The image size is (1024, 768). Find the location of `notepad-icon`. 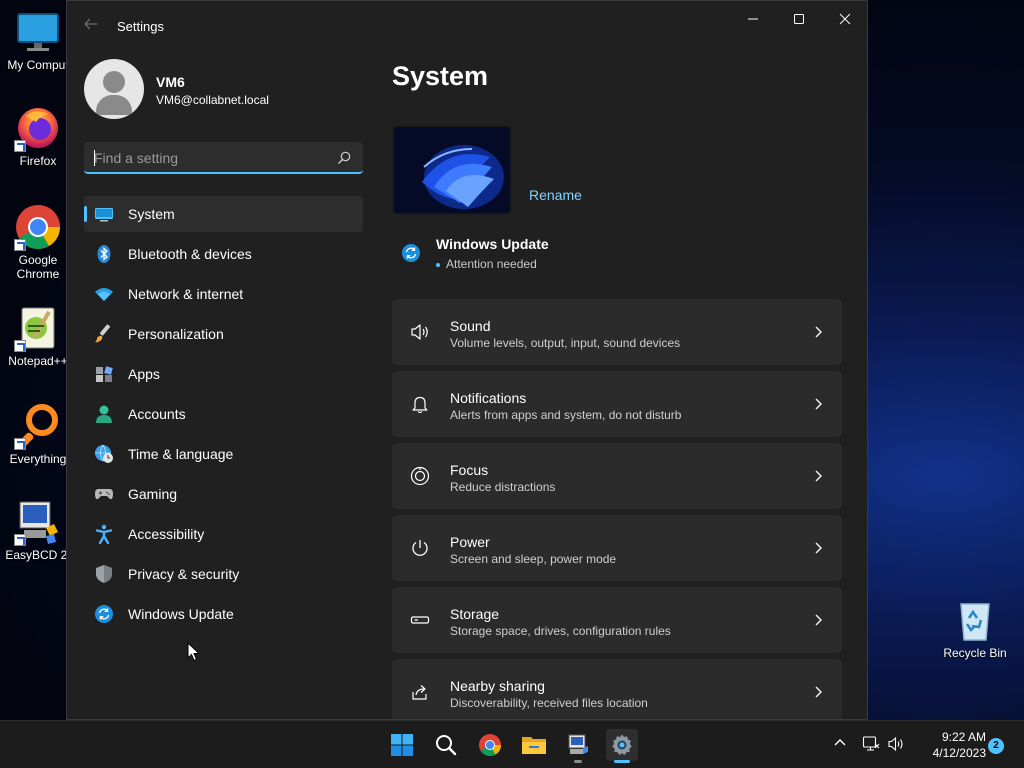

notepad-icon is located at coordinates (38, 328).